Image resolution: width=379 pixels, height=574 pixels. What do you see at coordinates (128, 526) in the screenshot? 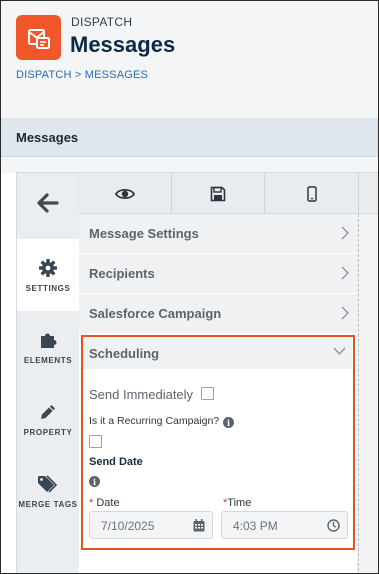
I see `date-value: 7/10/2025` at bounding box center [128, 526].